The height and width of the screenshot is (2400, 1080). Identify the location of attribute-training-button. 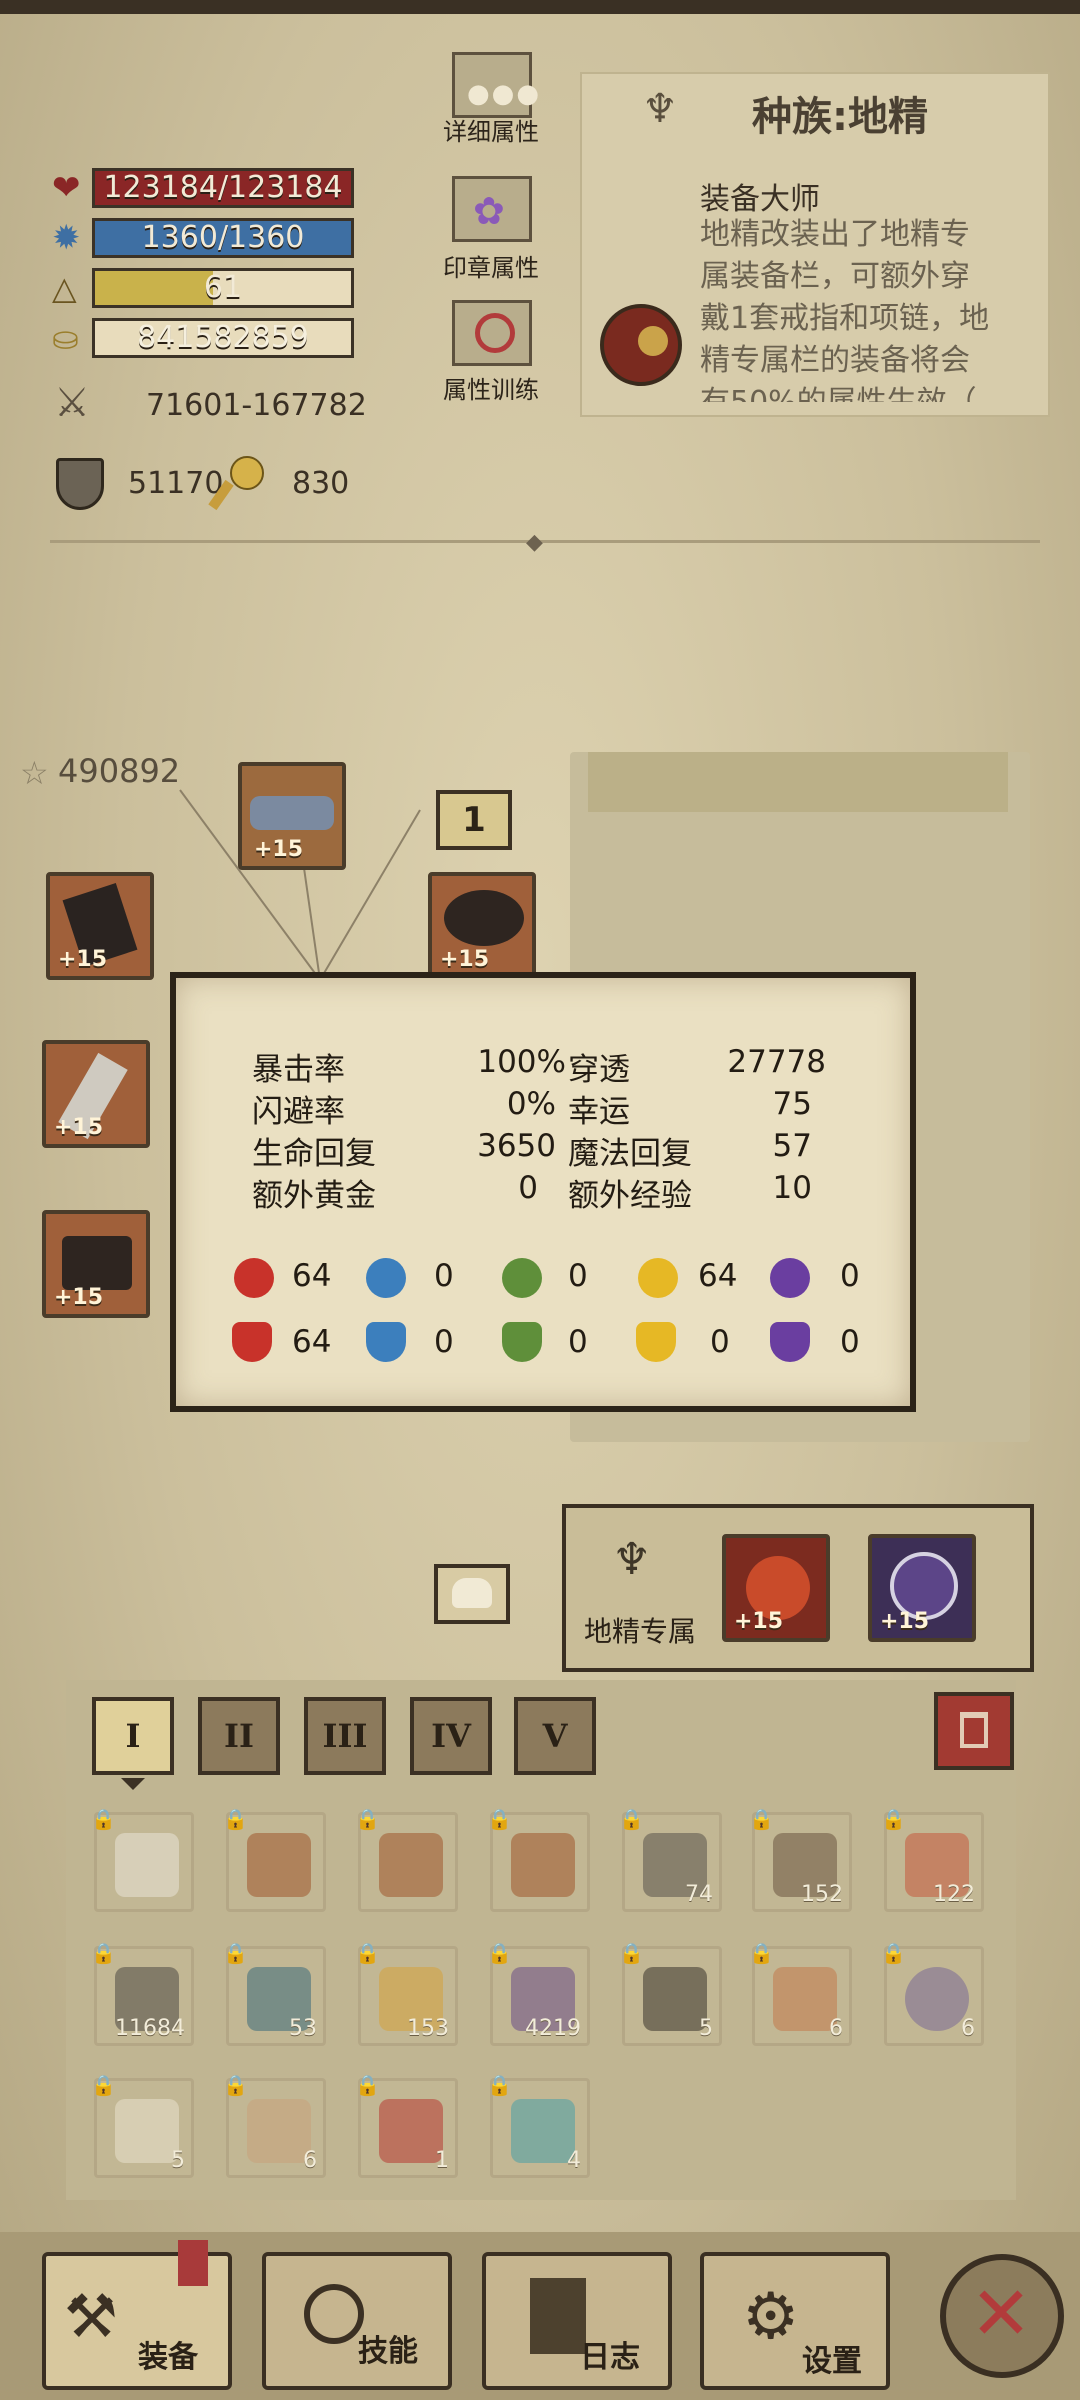
(492, 333).